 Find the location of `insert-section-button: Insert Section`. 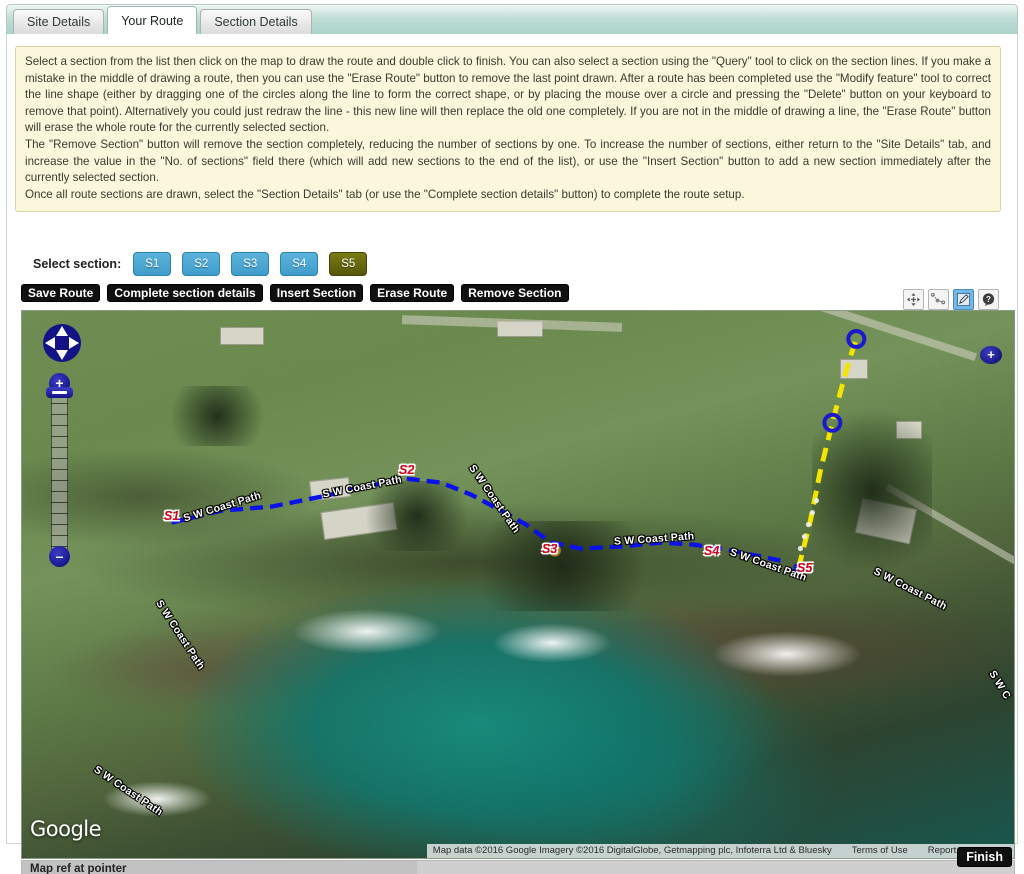

insert-section-button: Insert Section is located at coordinates (316, 293).